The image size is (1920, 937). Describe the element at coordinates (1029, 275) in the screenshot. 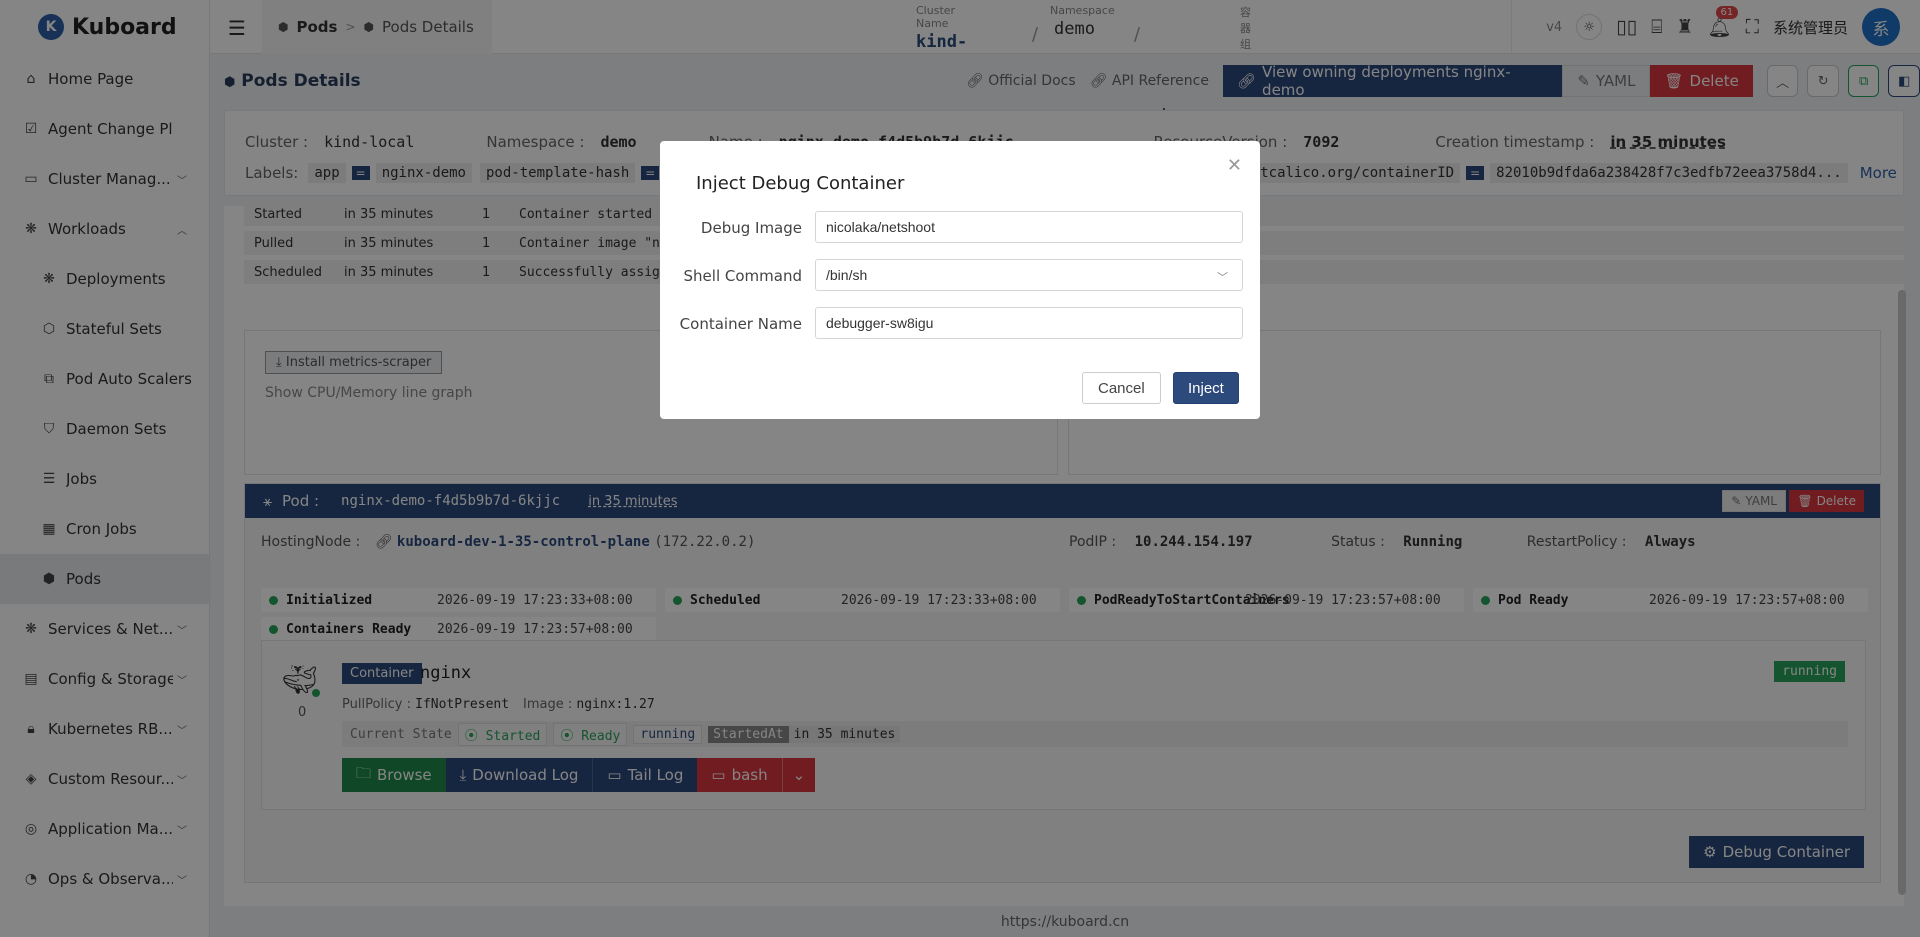

I see `shell-command-select: /bin/sh ﹀` at that location.